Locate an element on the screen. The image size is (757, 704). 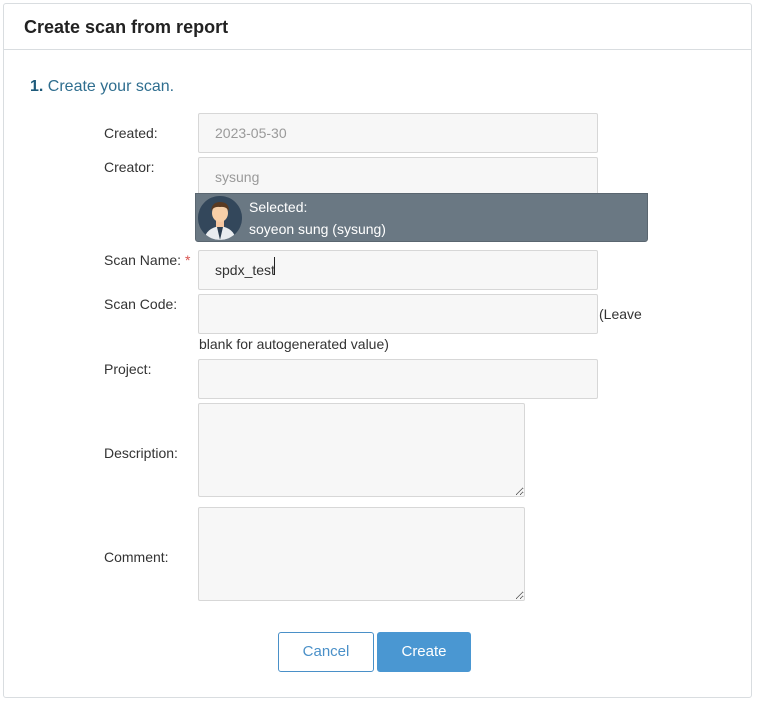
creator-field is located at coordinates (398, 177).